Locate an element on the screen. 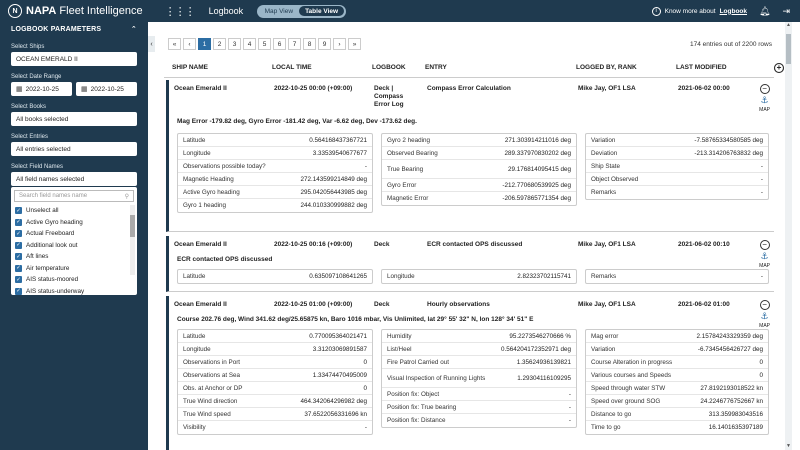  option-item: ✓ Active Gyro heading is located at coordinates (74, 223).